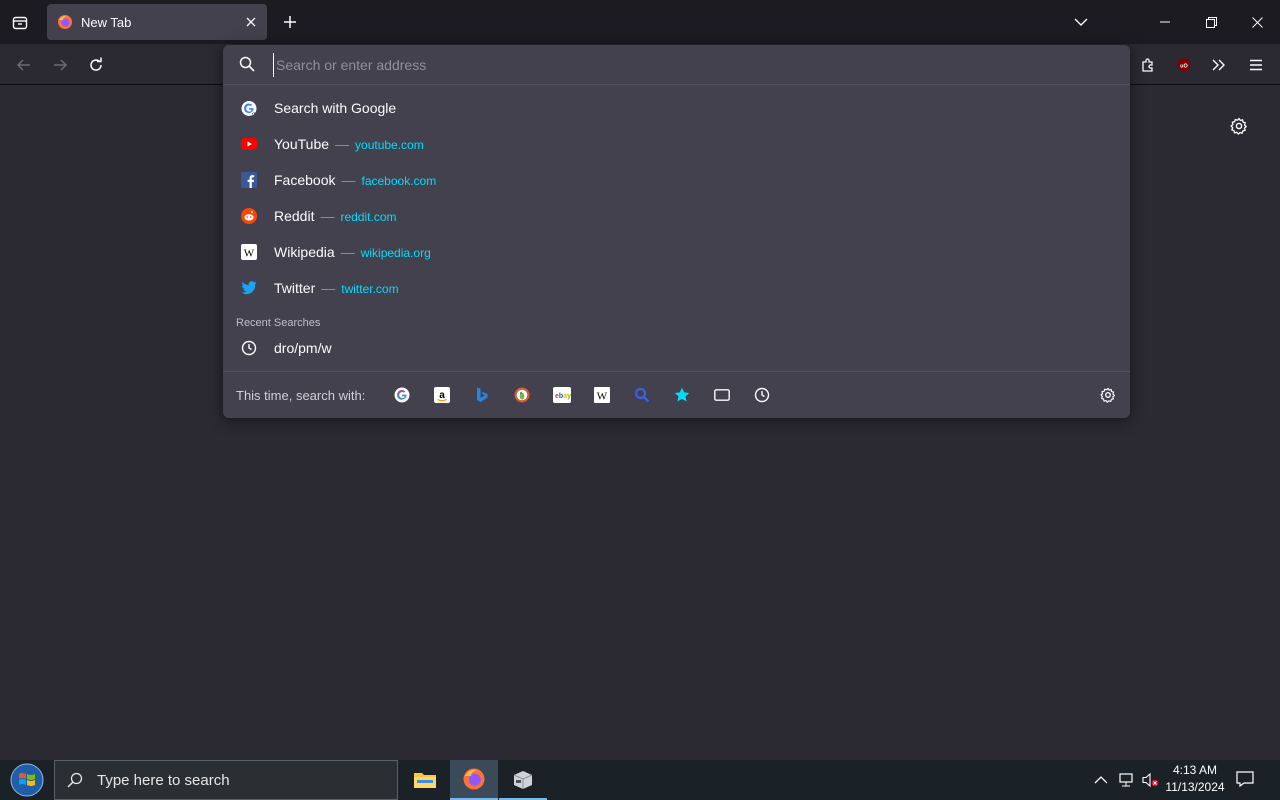 Image resolution: width=1280 pixels, height=800 pixels. What do you see at coordinates (302, 144) in the screenshot?
I see `result-title: YouTube` at bounding box center [302, 144].